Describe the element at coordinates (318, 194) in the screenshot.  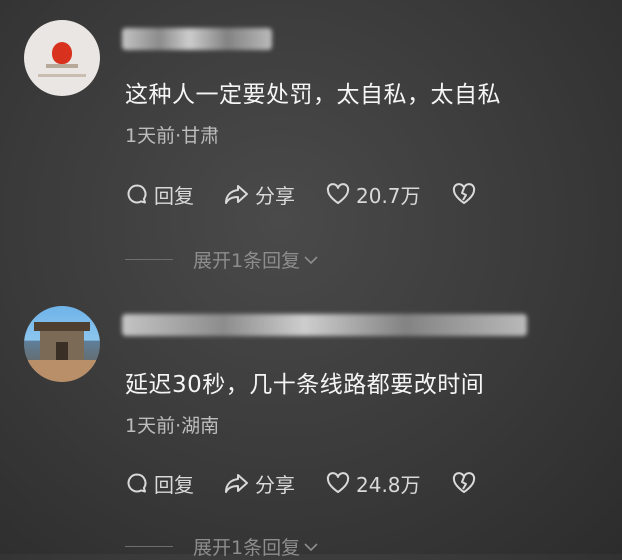
I see `comment-actions: 回复 分享 20.7万` at that location.